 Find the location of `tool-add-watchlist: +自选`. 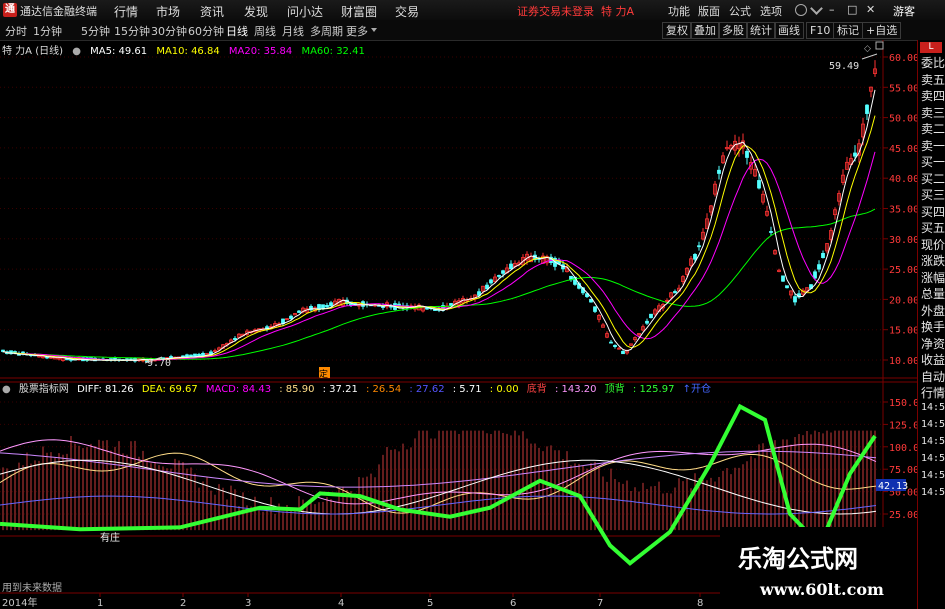

tool-add-watchlist: +自选 is located at coordinates (882, 30).